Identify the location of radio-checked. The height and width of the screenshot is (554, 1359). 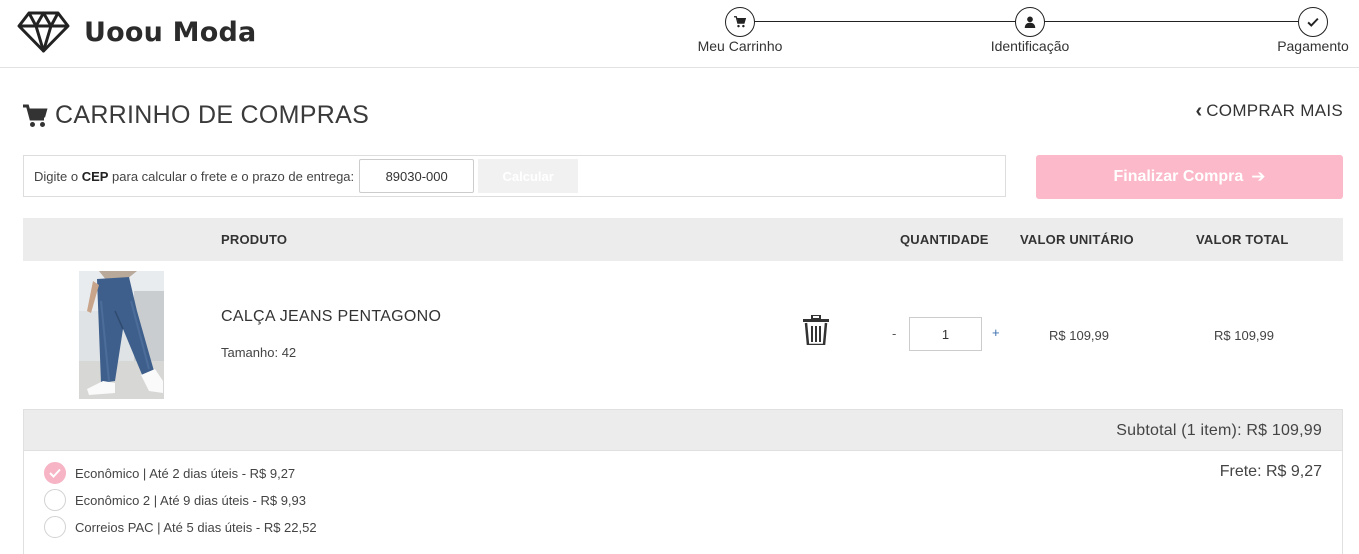
(55, 473).